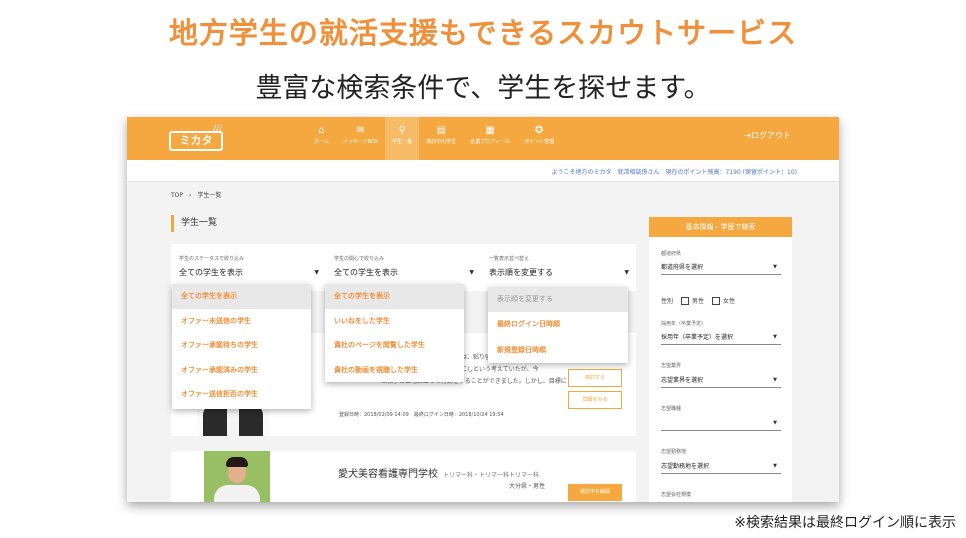 This screenshot has width=966, height=538. What do you see at coordinates (194, 223) in the screenshot?
I see `page-title: 学生一覧` at bounding box center [194, 223].